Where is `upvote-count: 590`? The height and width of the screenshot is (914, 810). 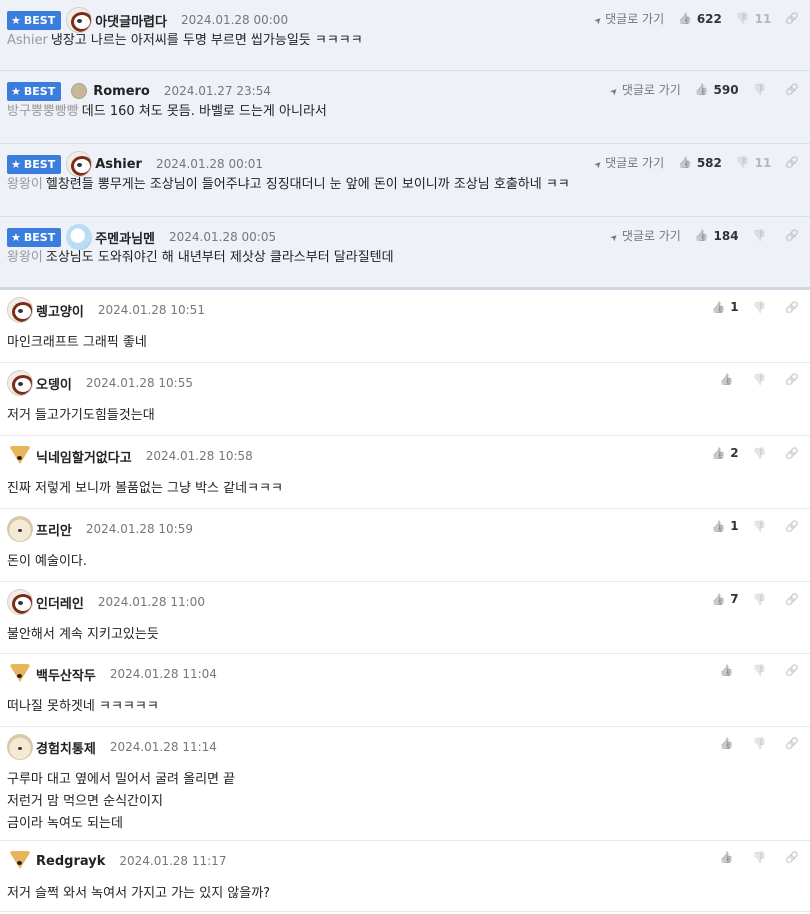
upvote-count: 590 is located at coordinates (726, 89).